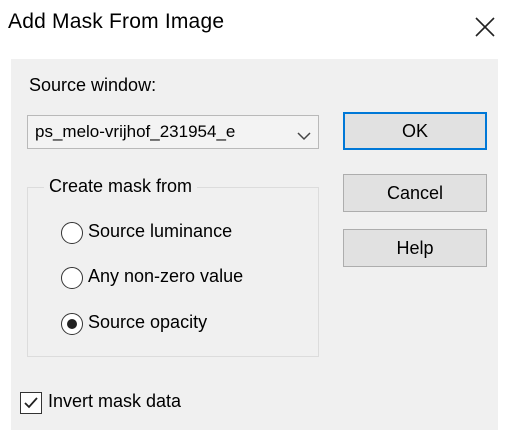  Describe the element at coordinates (93, 85) in the screenshot. I see `source-window-label: Source window:` at that location.